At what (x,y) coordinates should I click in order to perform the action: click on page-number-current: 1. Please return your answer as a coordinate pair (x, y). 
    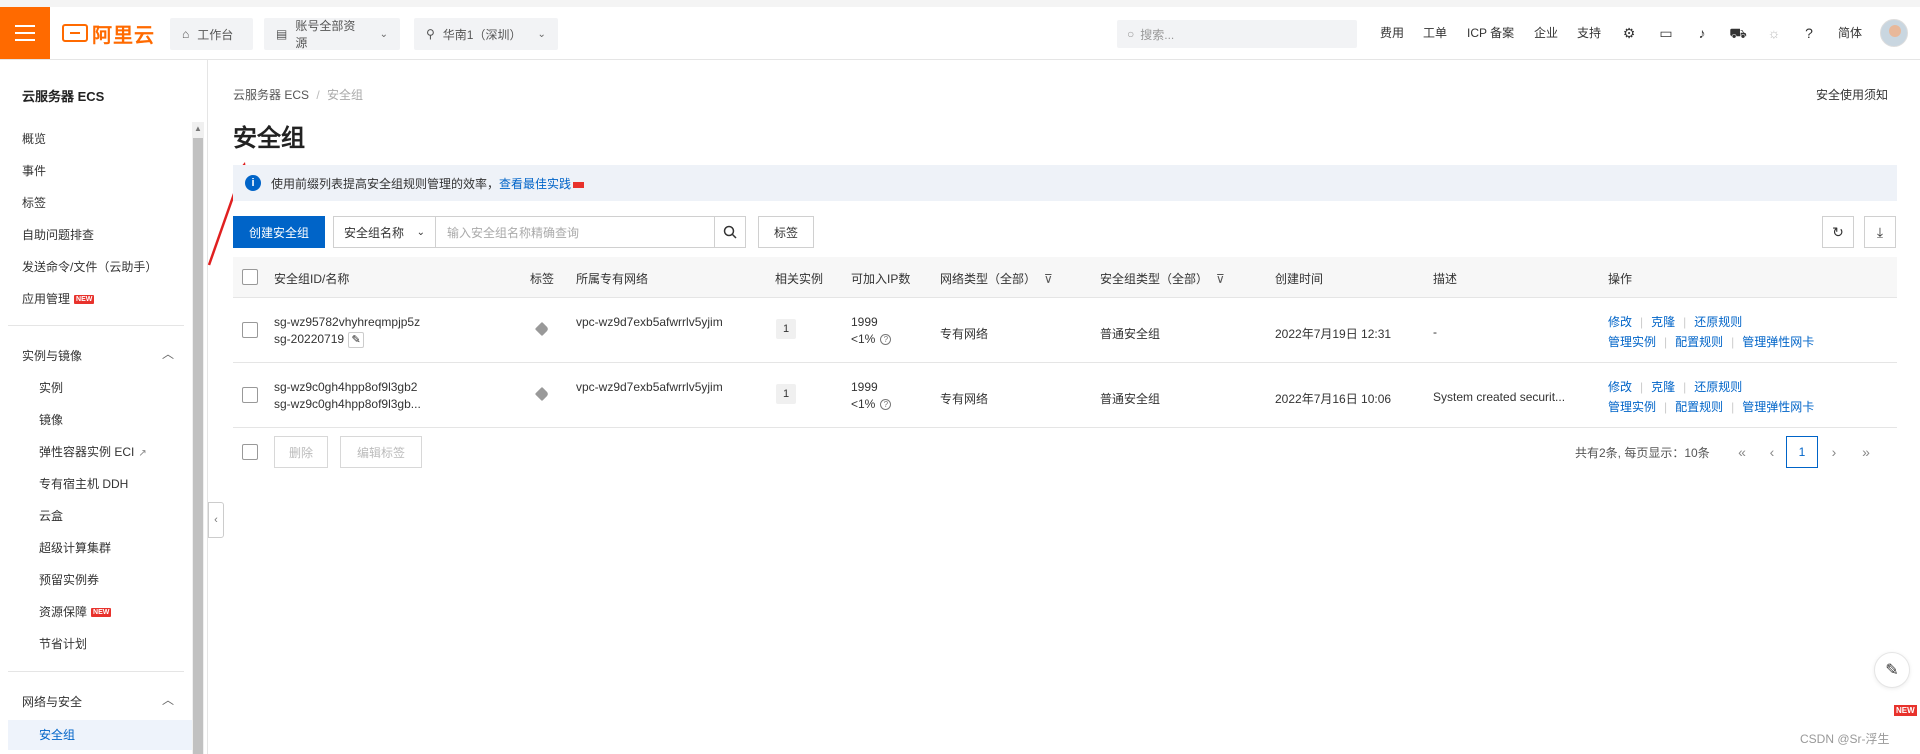
    Looking at the image, I should click on (1802, 452).